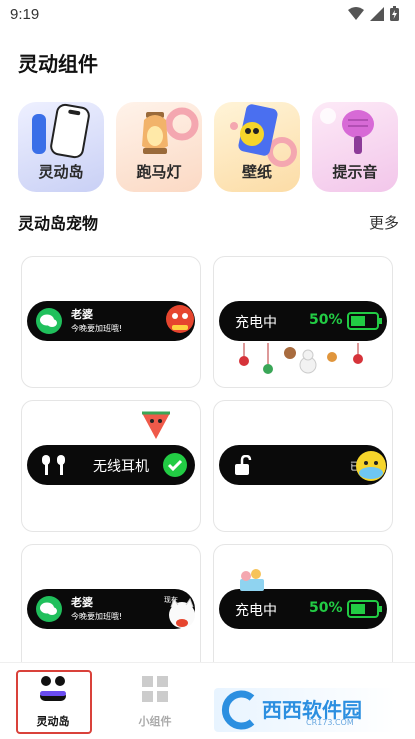 The width and height of the screenshot is (415, 739). Describe the element at coordinates (25, 14) in the screenshot. I see `status-time: 9:19` at that location.